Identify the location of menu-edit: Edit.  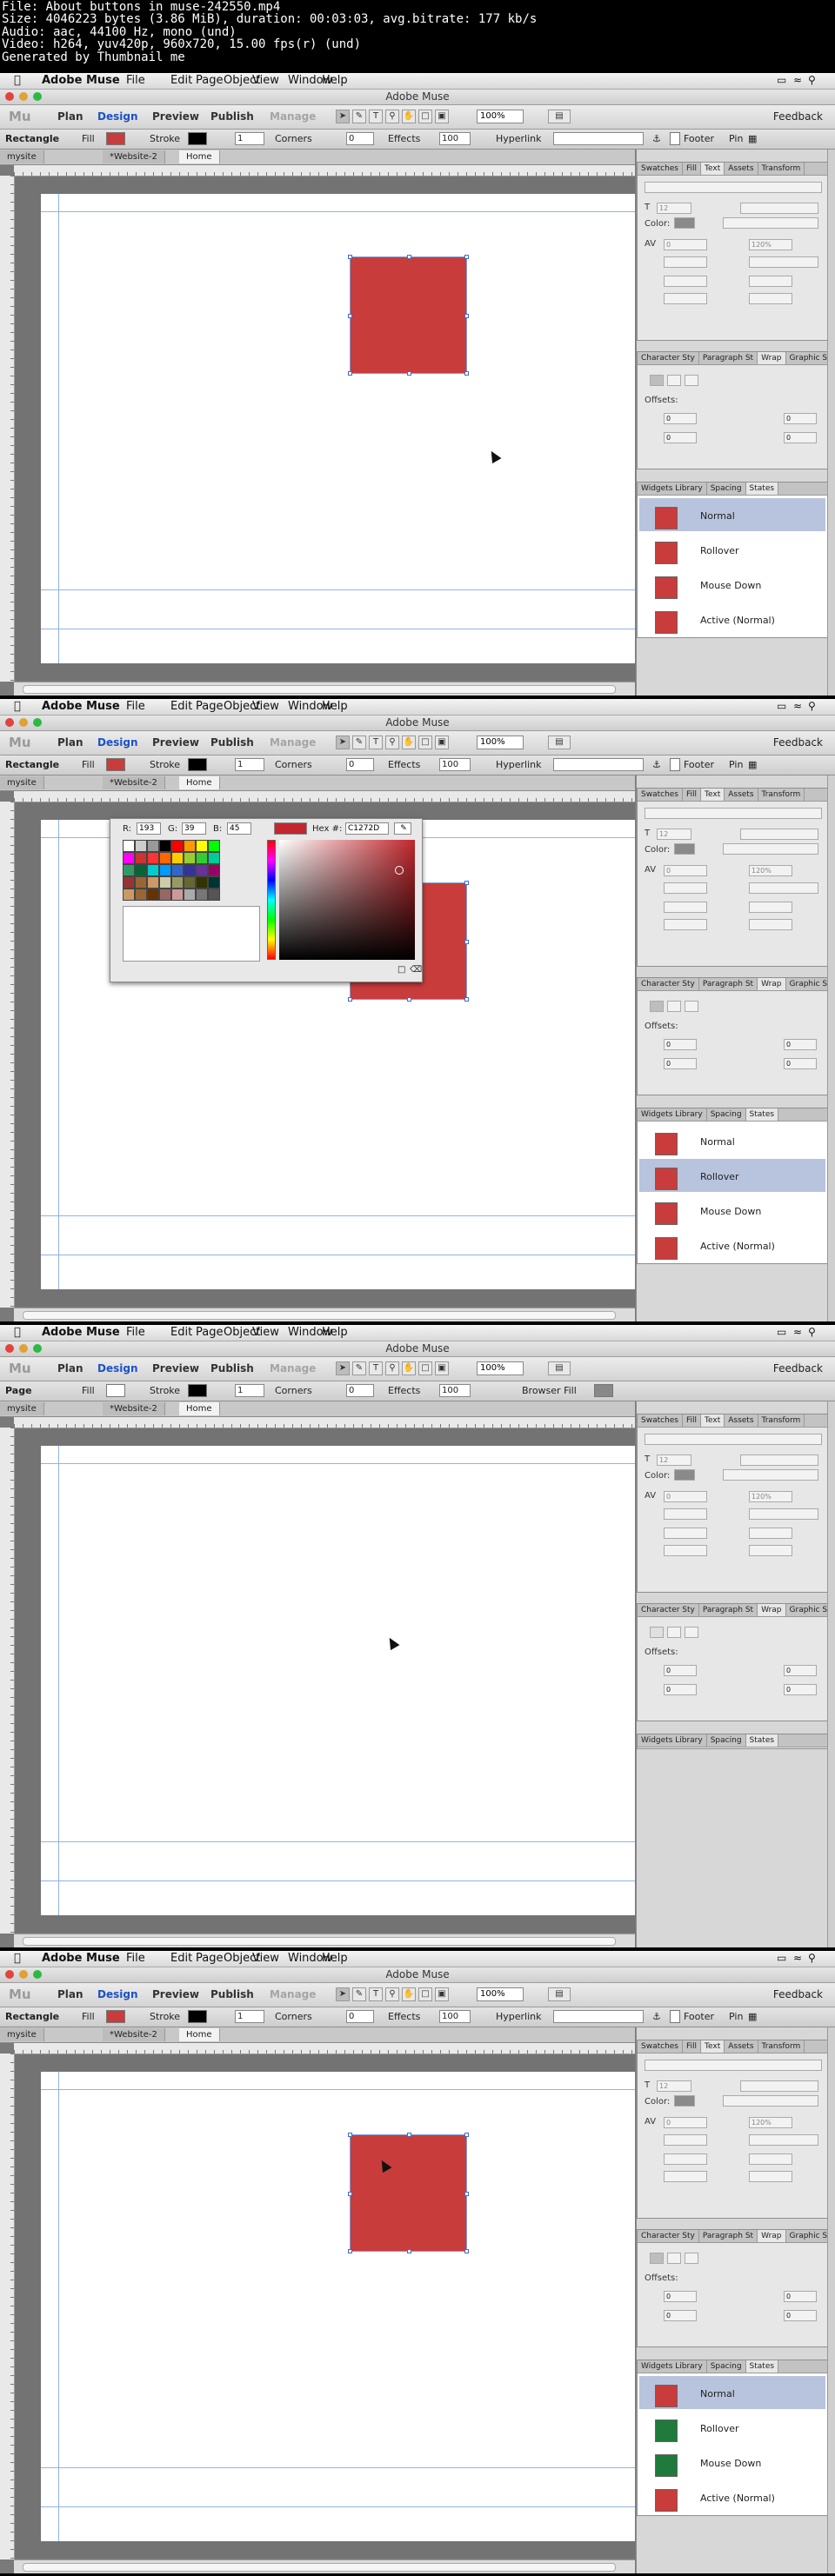
(181, 1958).